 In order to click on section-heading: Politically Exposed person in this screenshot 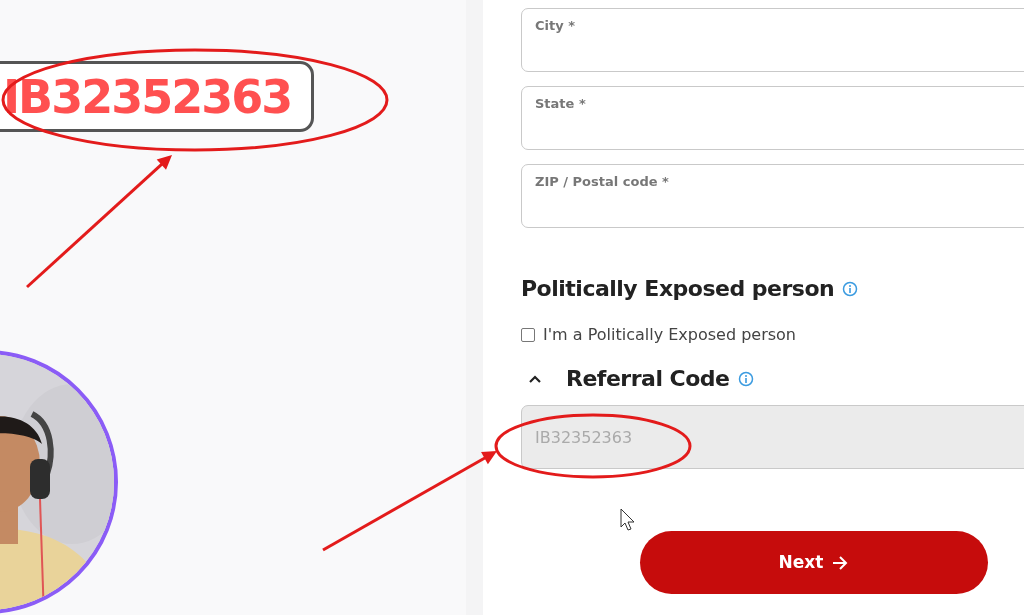, I will do `click(678, 289)`.